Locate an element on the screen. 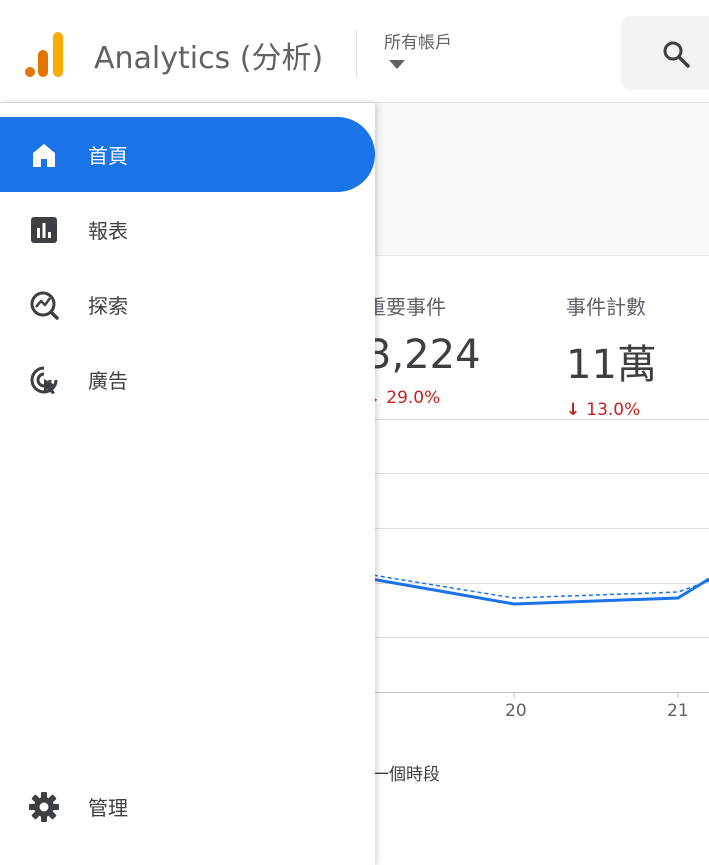 The image size is (709, 865). explore-icon is located at coordinates (44, 305).